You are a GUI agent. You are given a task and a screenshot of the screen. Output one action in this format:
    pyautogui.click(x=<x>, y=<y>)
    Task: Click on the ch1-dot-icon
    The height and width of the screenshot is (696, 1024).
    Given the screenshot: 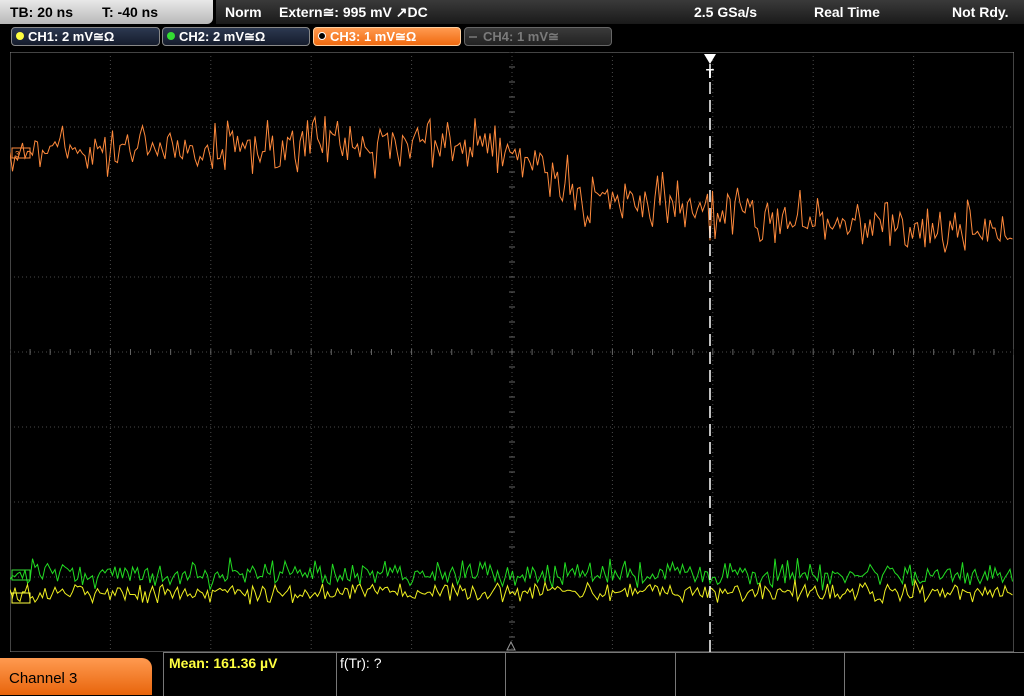 What is the action you would take?
    pyautogui.click(x=20, y=36)
    